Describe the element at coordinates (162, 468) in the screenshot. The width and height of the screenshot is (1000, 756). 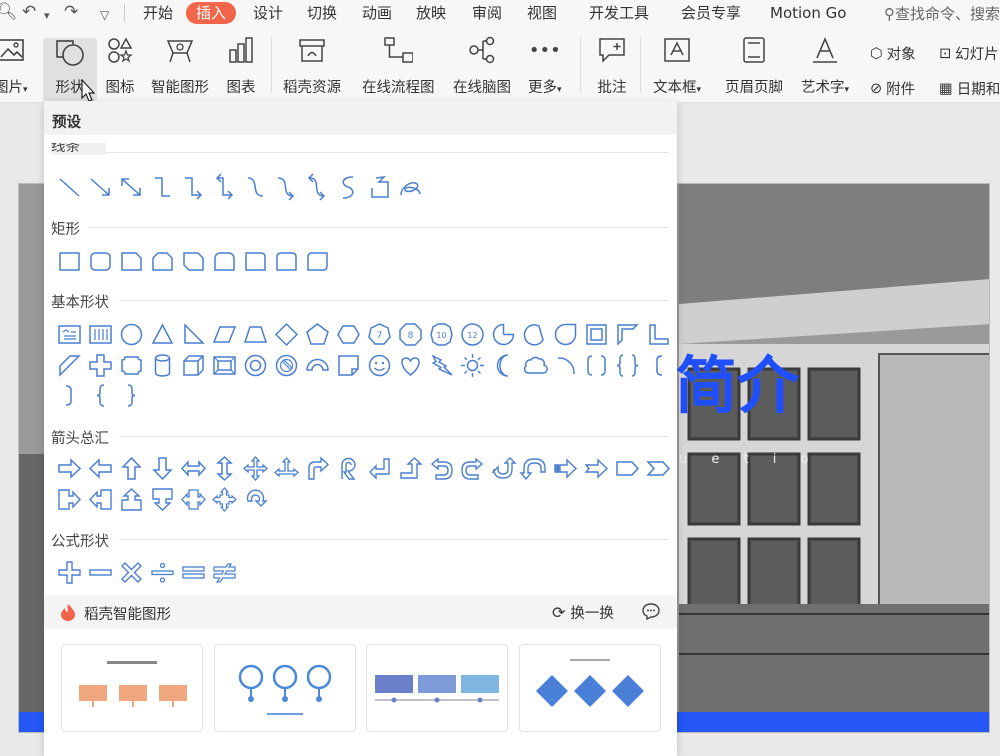
I see `down-arrow-shape-icon` at that location.